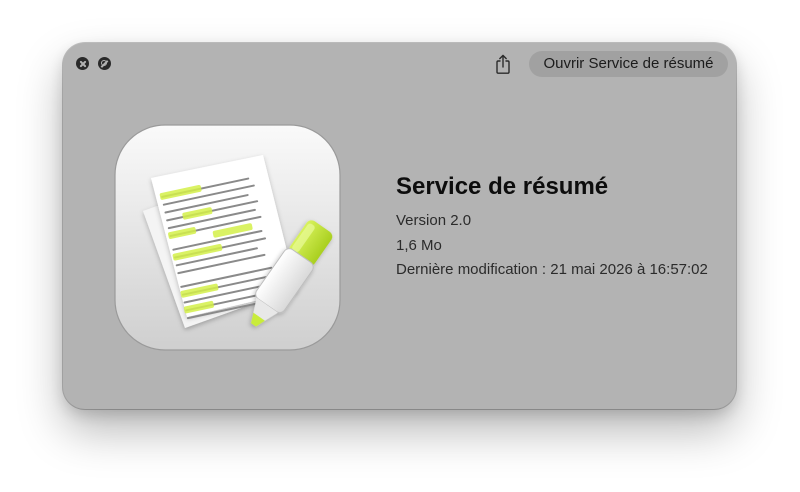 This screenshot has width=800, height=492. What do you see at coordinates (434, 220) in the screenshot?
I see `app-version: Version 2.0` at bounding box center [434, 220].